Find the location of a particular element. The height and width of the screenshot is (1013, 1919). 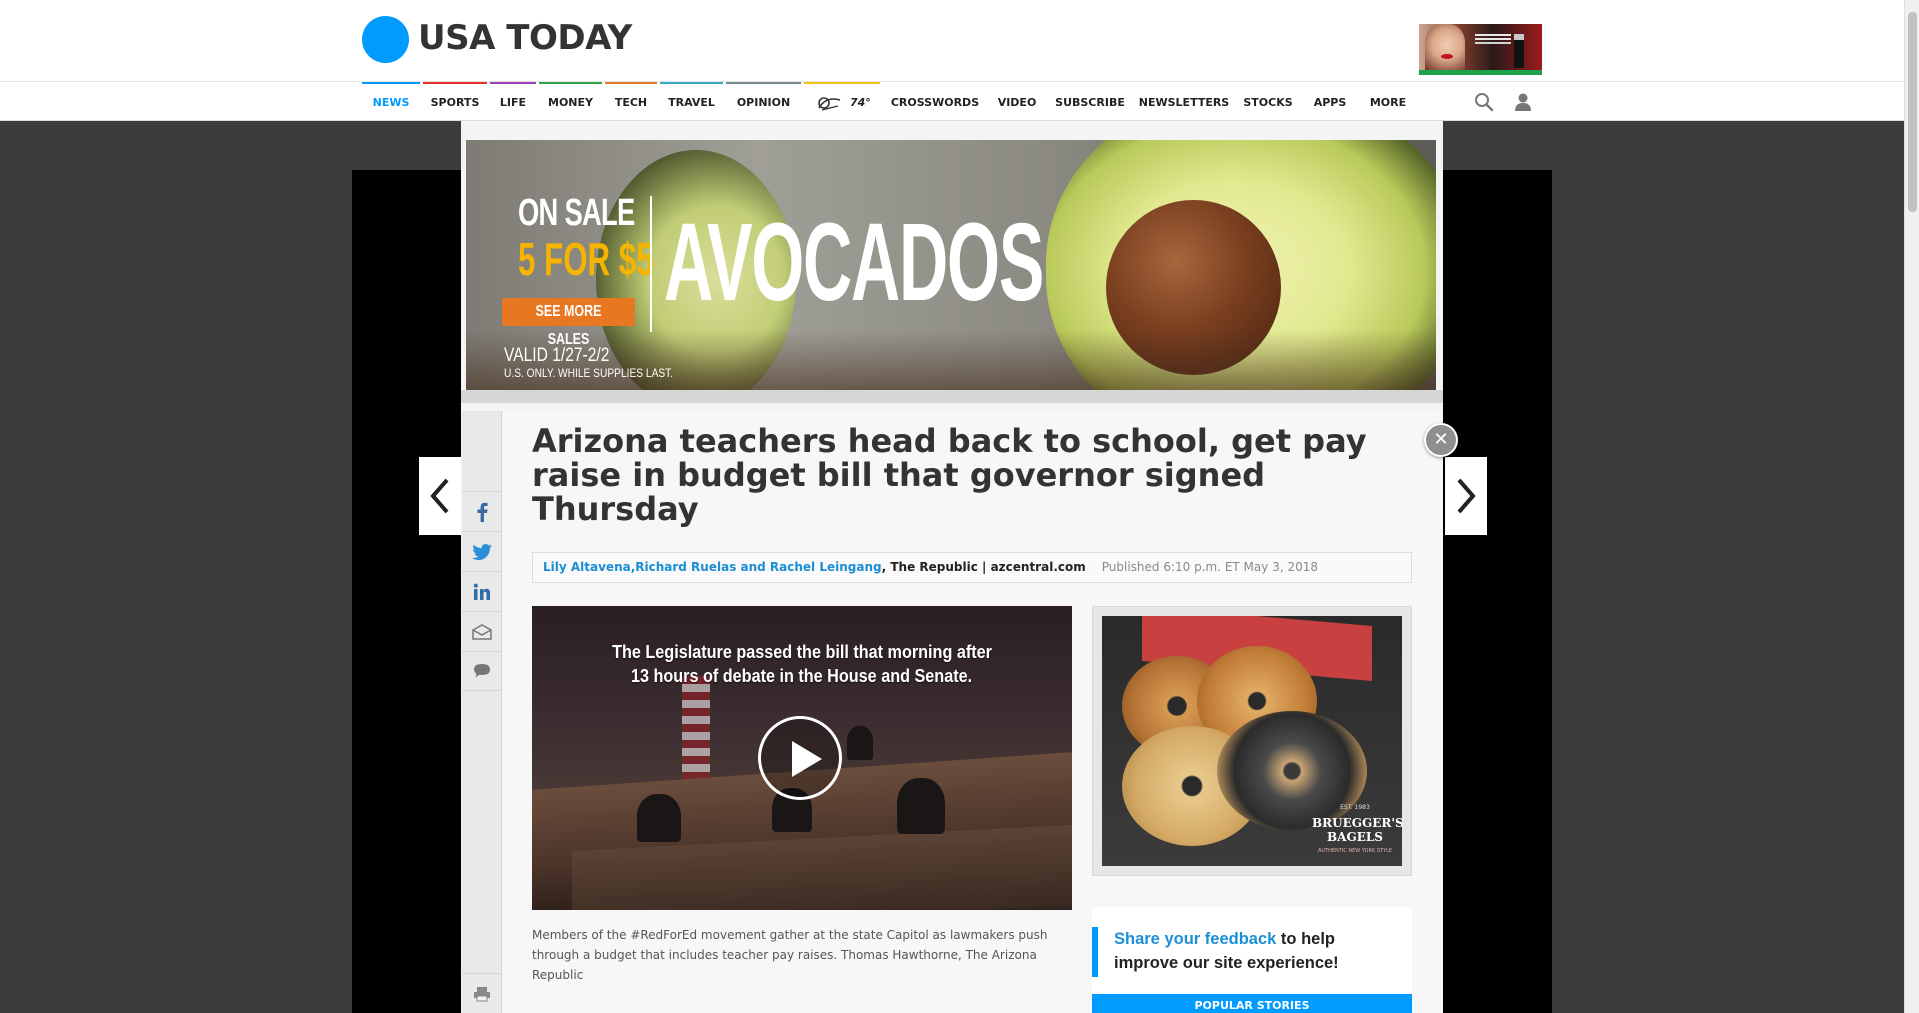

play-button is located at coordinates (800, 758).